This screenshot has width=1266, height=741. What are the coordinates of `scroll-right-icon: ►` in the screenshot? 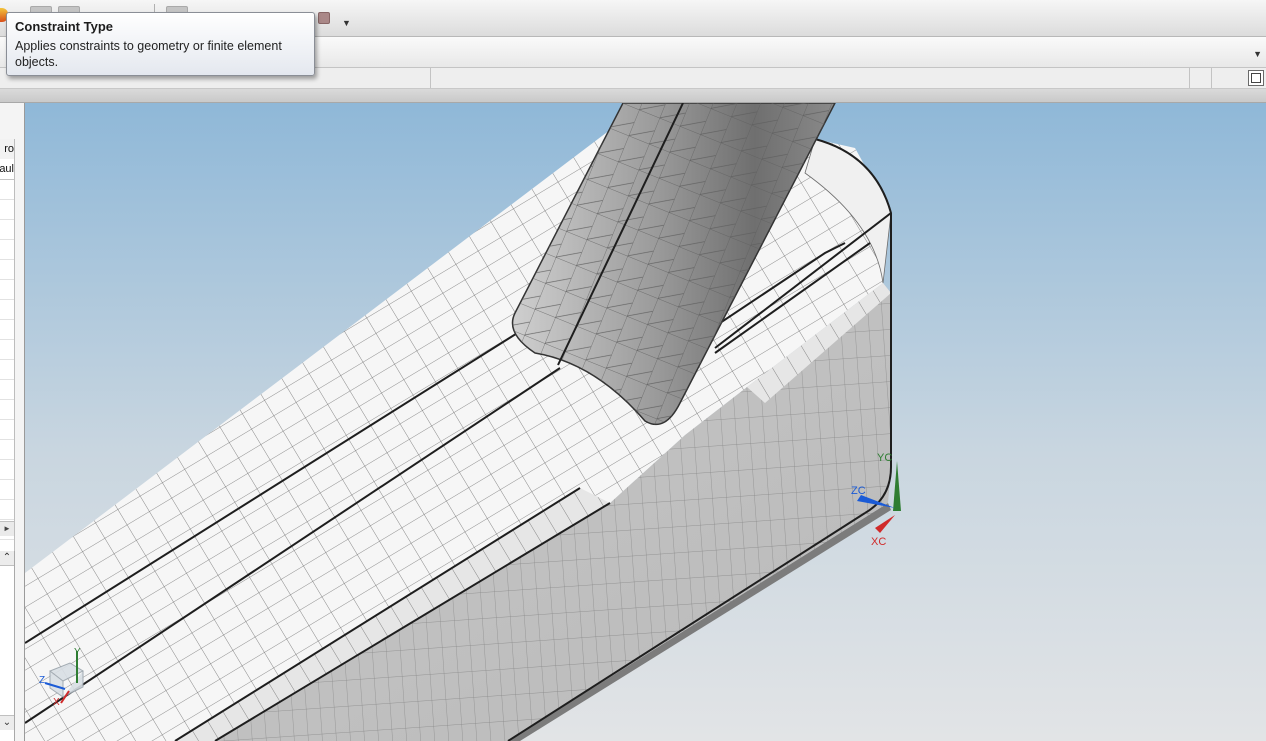 It's located at (7, 528).